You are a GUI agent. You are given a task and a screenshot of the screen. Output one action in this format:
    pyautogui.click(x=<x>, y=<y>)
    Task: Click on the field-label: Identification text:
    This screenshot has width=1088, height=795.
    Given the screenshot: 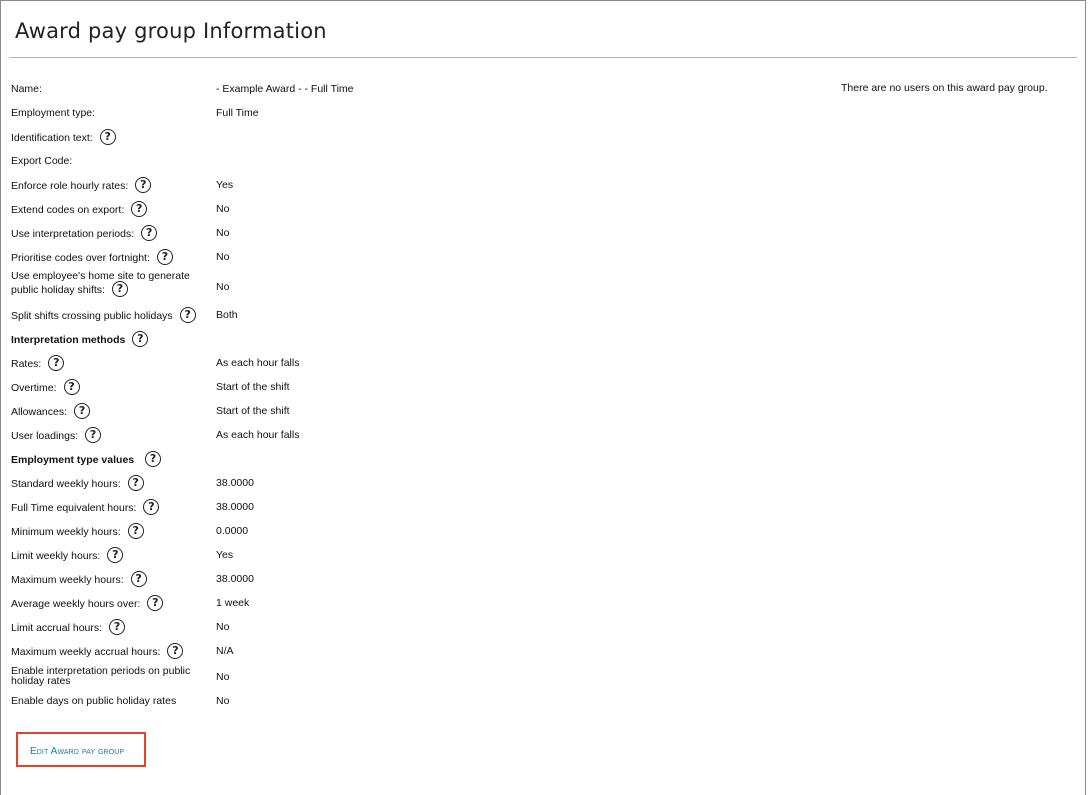 What is the action you would take?
    pyautogui.click(x=52, y=137)
    